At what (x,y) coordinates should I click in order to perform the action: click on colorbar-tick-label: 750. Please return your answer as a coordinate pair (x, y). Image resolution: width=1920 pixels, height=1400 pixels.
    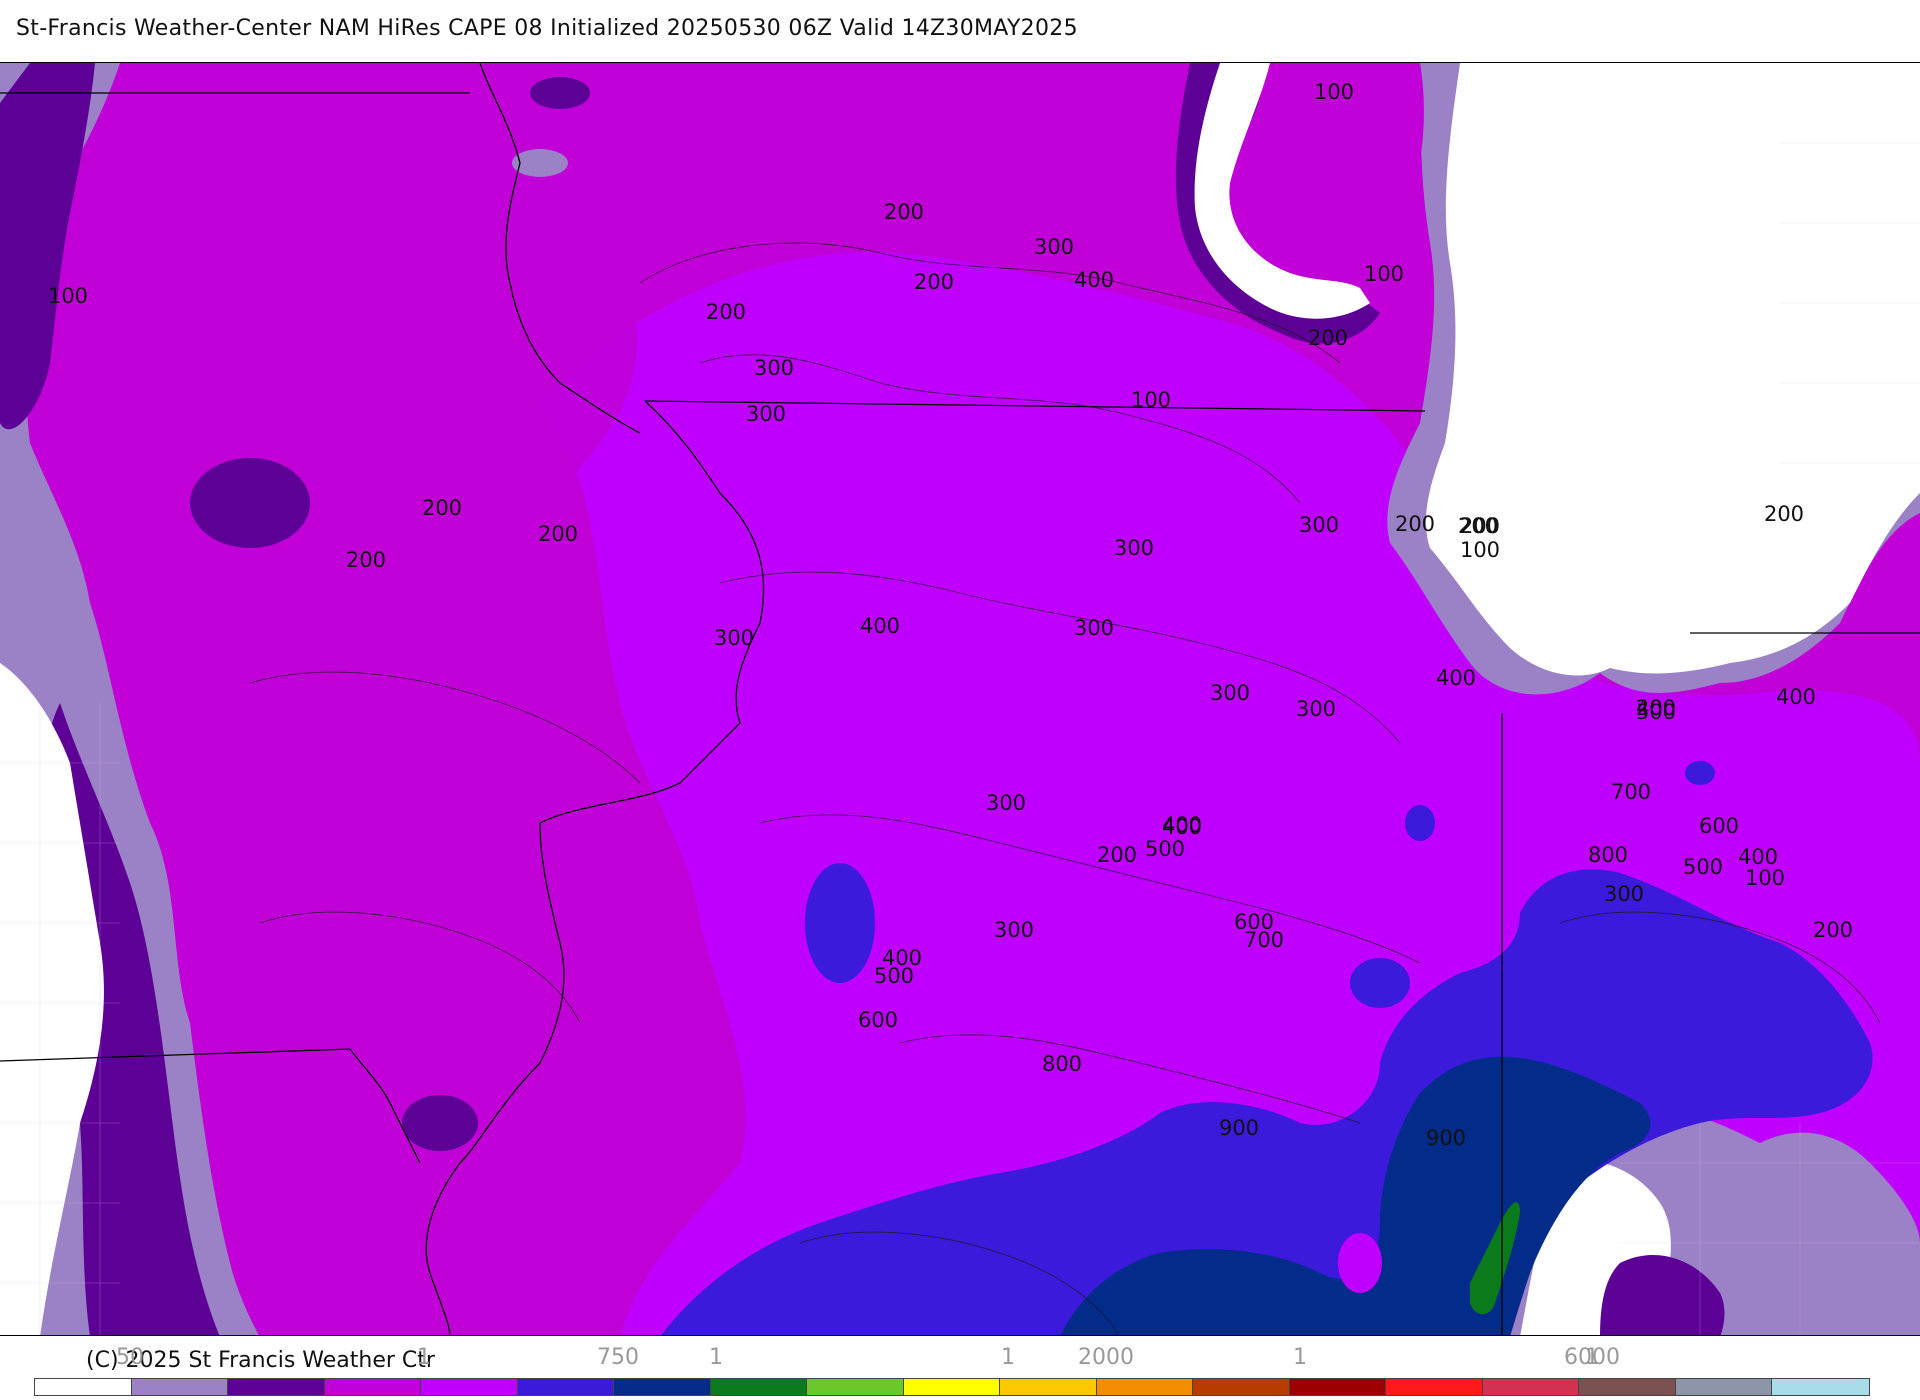
    Looking at the image, I should click on (618, 1357).